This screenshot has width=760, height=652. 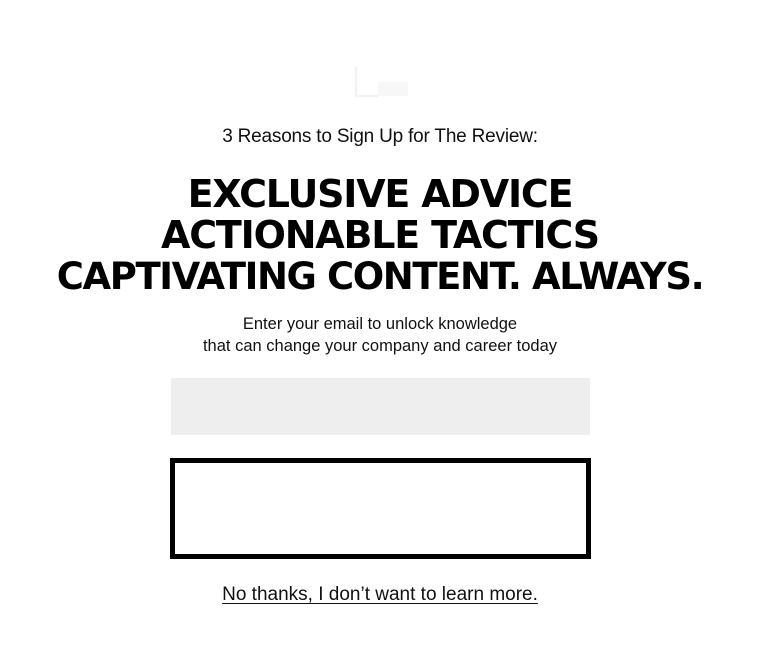 I want to click on headline-line-2: ACTIONABLE TACTICS, so click(x=380, y=235).